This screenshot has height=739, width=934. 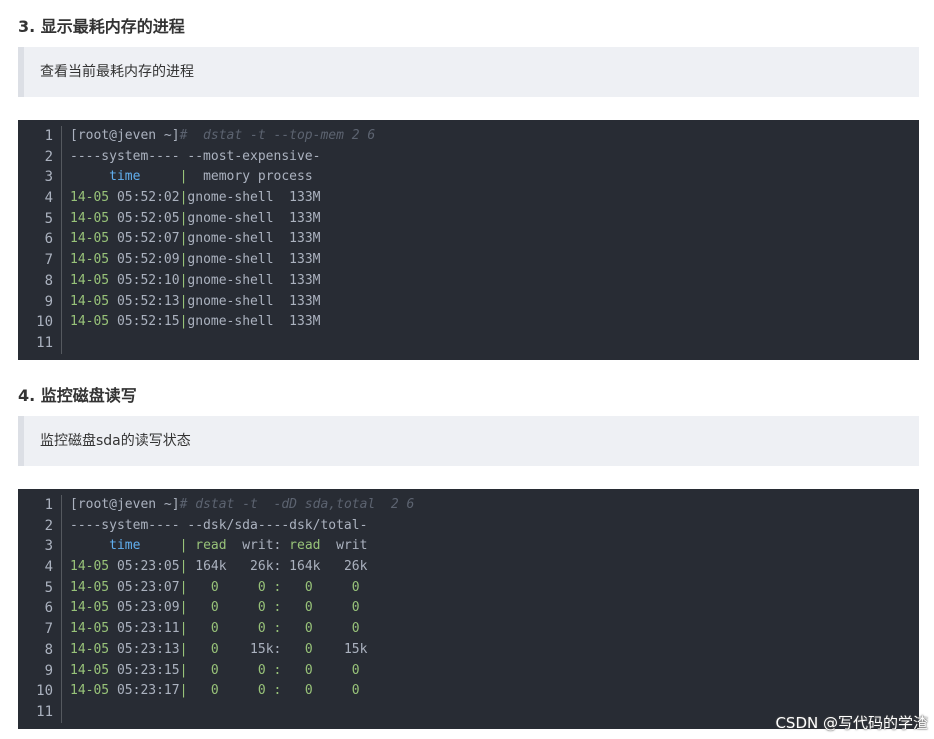 I want to click on row-value: 26k, so click(x=344, y=567).